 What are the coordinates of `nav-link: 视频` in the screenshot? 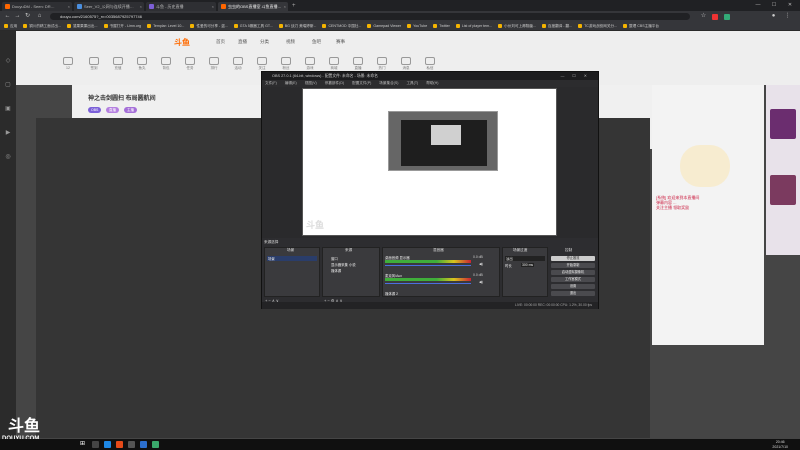 It's located at (290, 42).